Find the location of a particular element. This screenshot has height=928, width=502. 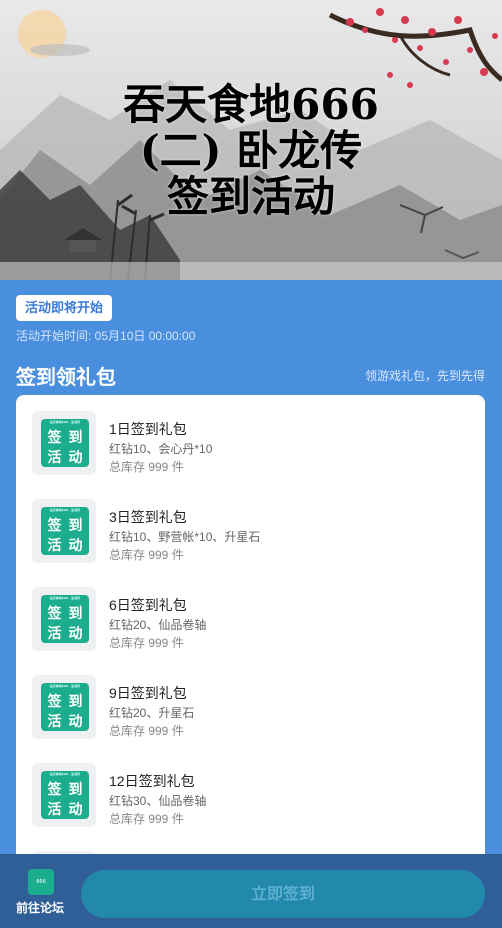

gift-name: 12日签到礼包 is located at coordinates (152, 781).